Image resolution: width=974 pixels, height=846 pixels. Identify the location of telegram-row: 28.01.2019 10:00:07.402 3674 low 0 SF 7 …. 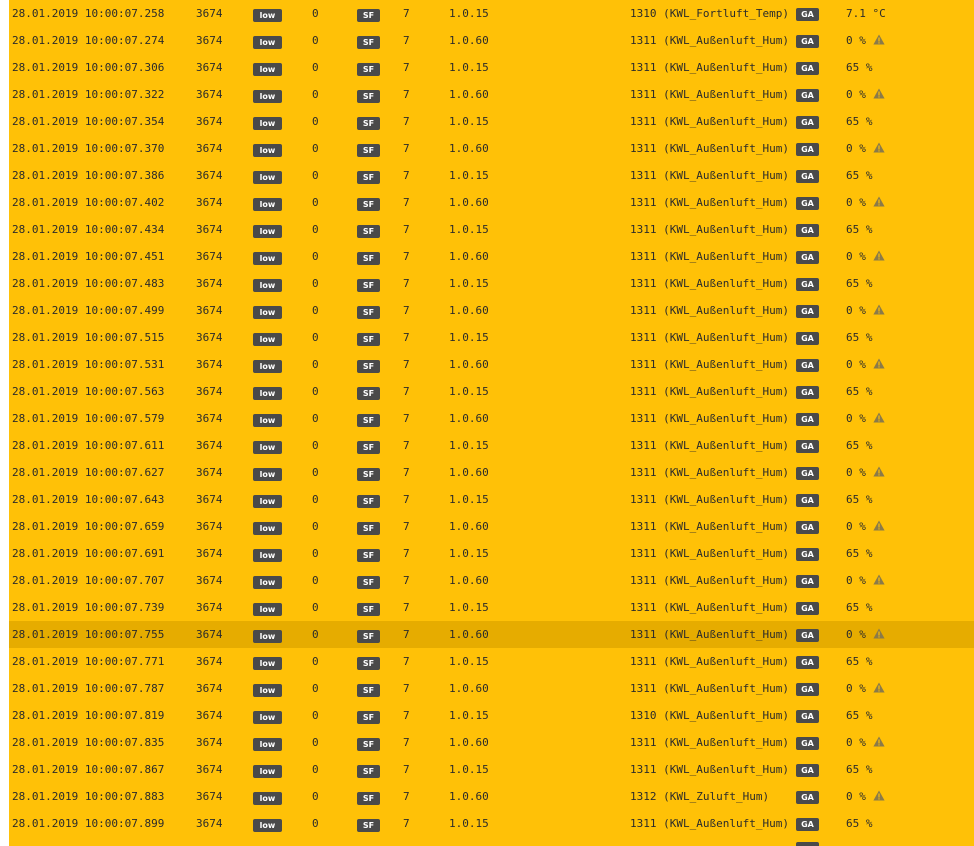
(491, 202).